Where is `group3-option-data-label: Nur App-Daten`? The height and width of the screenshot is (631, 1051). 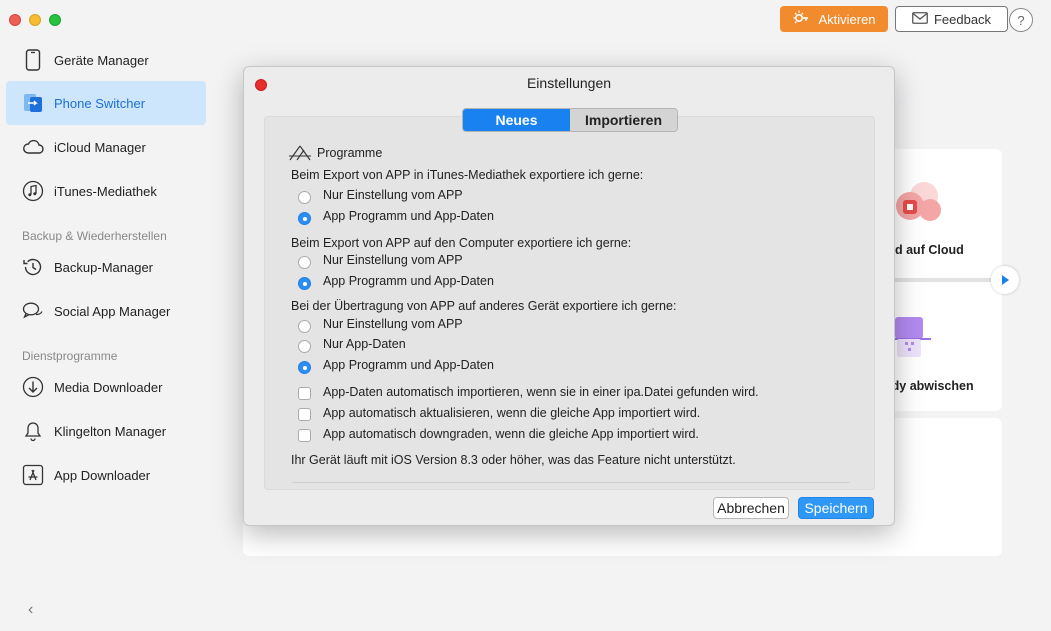 group3-option-data-label: Nur App-Daten is located at coordinates (364, 344).